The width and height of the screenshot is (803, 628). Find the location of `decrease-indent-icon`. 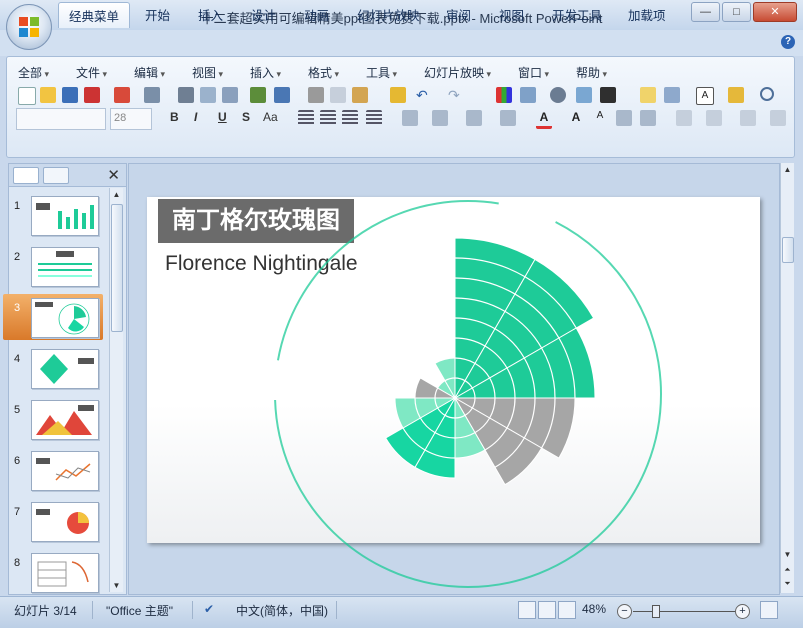

decrease-indent-icon is located at coordinates (624, 118).